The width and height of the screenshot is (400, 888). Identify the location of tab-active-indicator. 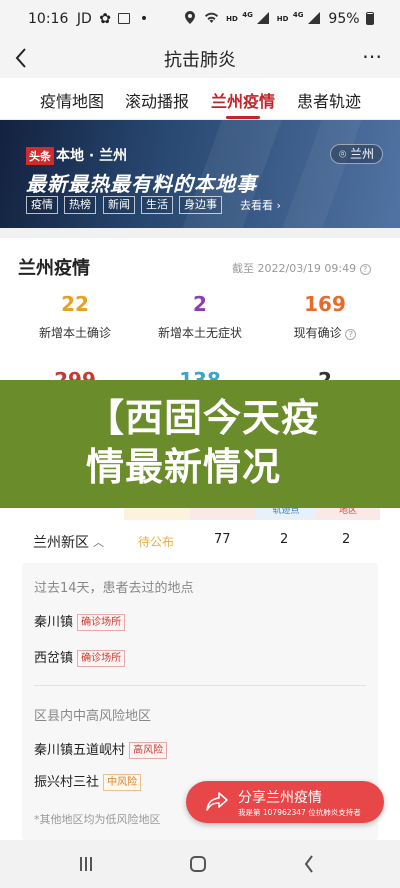
(243, 117).